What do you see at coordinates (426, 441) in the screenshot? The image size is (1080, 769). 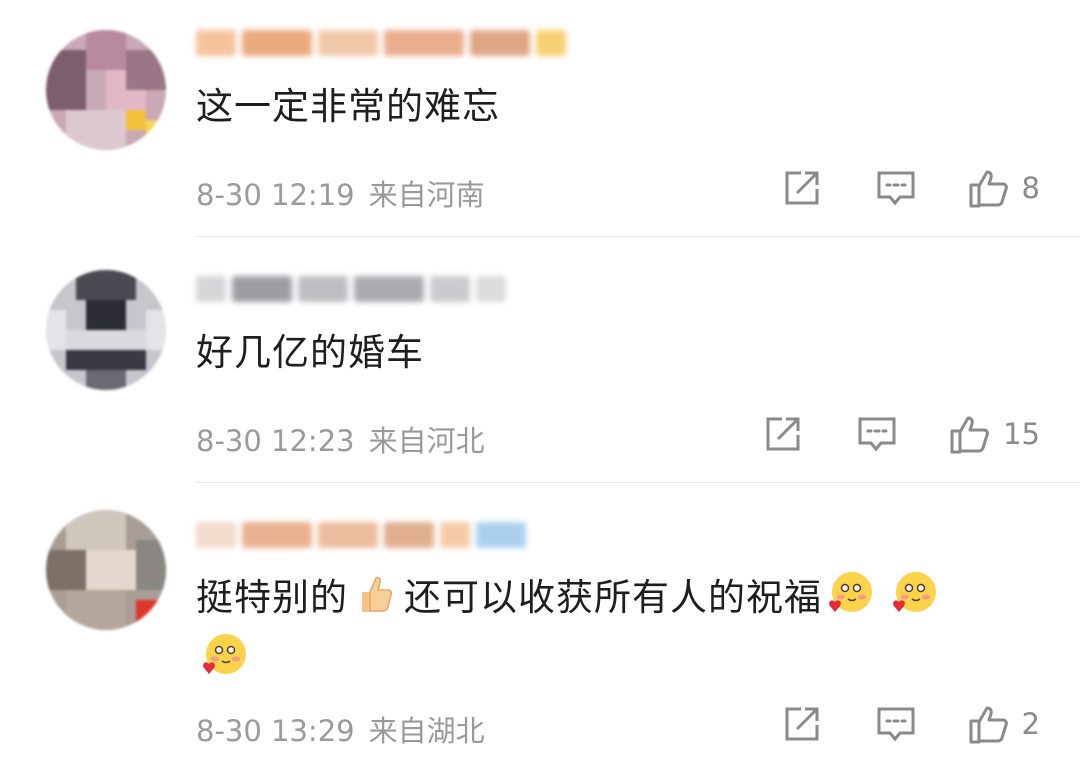 I see `comment-location: 来自河北` at bounding box center [426, 441].